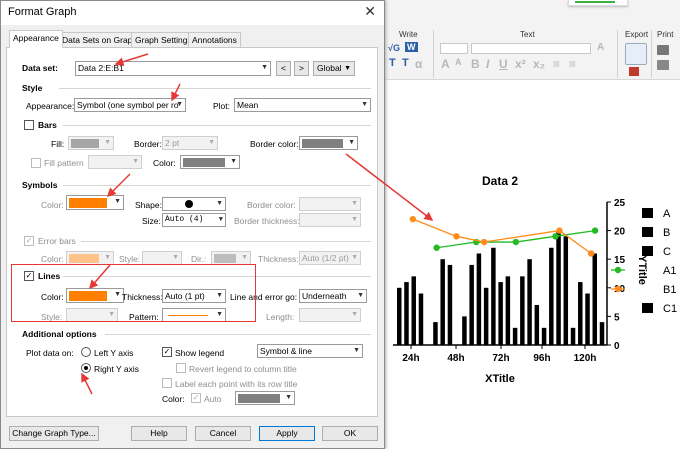 This screenshot has width=680, height=449. I want to click on print-group-label: Print, so click(665, 34).